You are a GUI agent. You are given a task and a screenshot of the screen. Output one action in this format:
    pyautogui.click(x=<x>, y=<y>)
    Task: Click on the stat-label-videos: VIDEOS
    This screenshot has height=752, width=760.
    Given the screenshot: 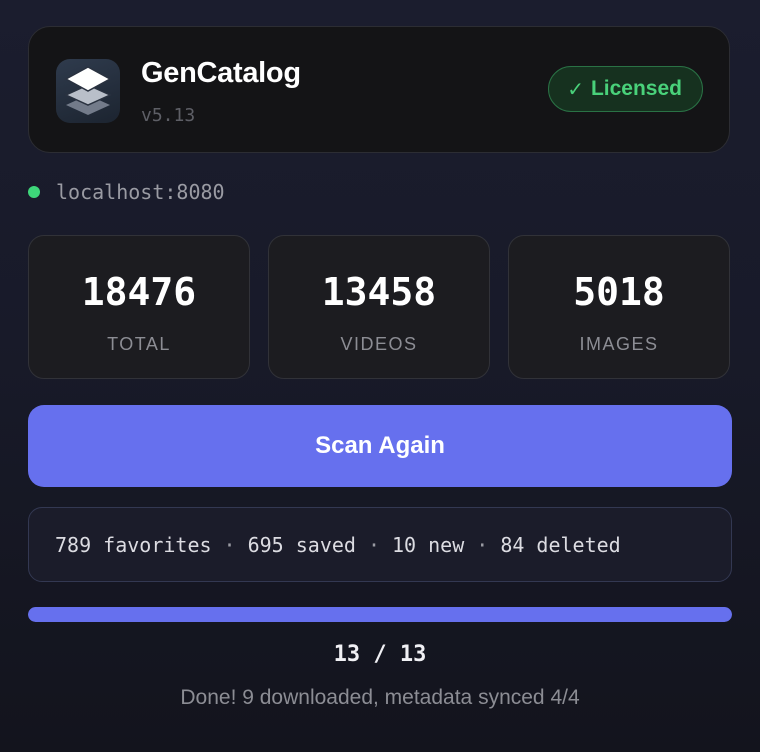 What is the action you would take?
    pyautogui.click(x=379, y=344)
    